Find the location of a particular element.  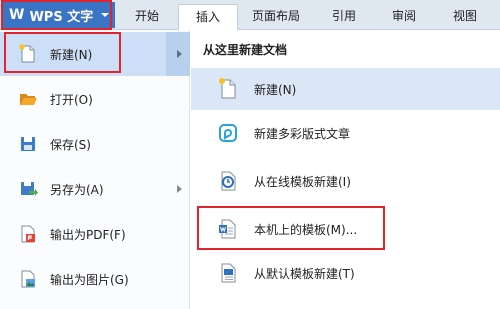

default-template-icon is located at coordinates (228, 273).